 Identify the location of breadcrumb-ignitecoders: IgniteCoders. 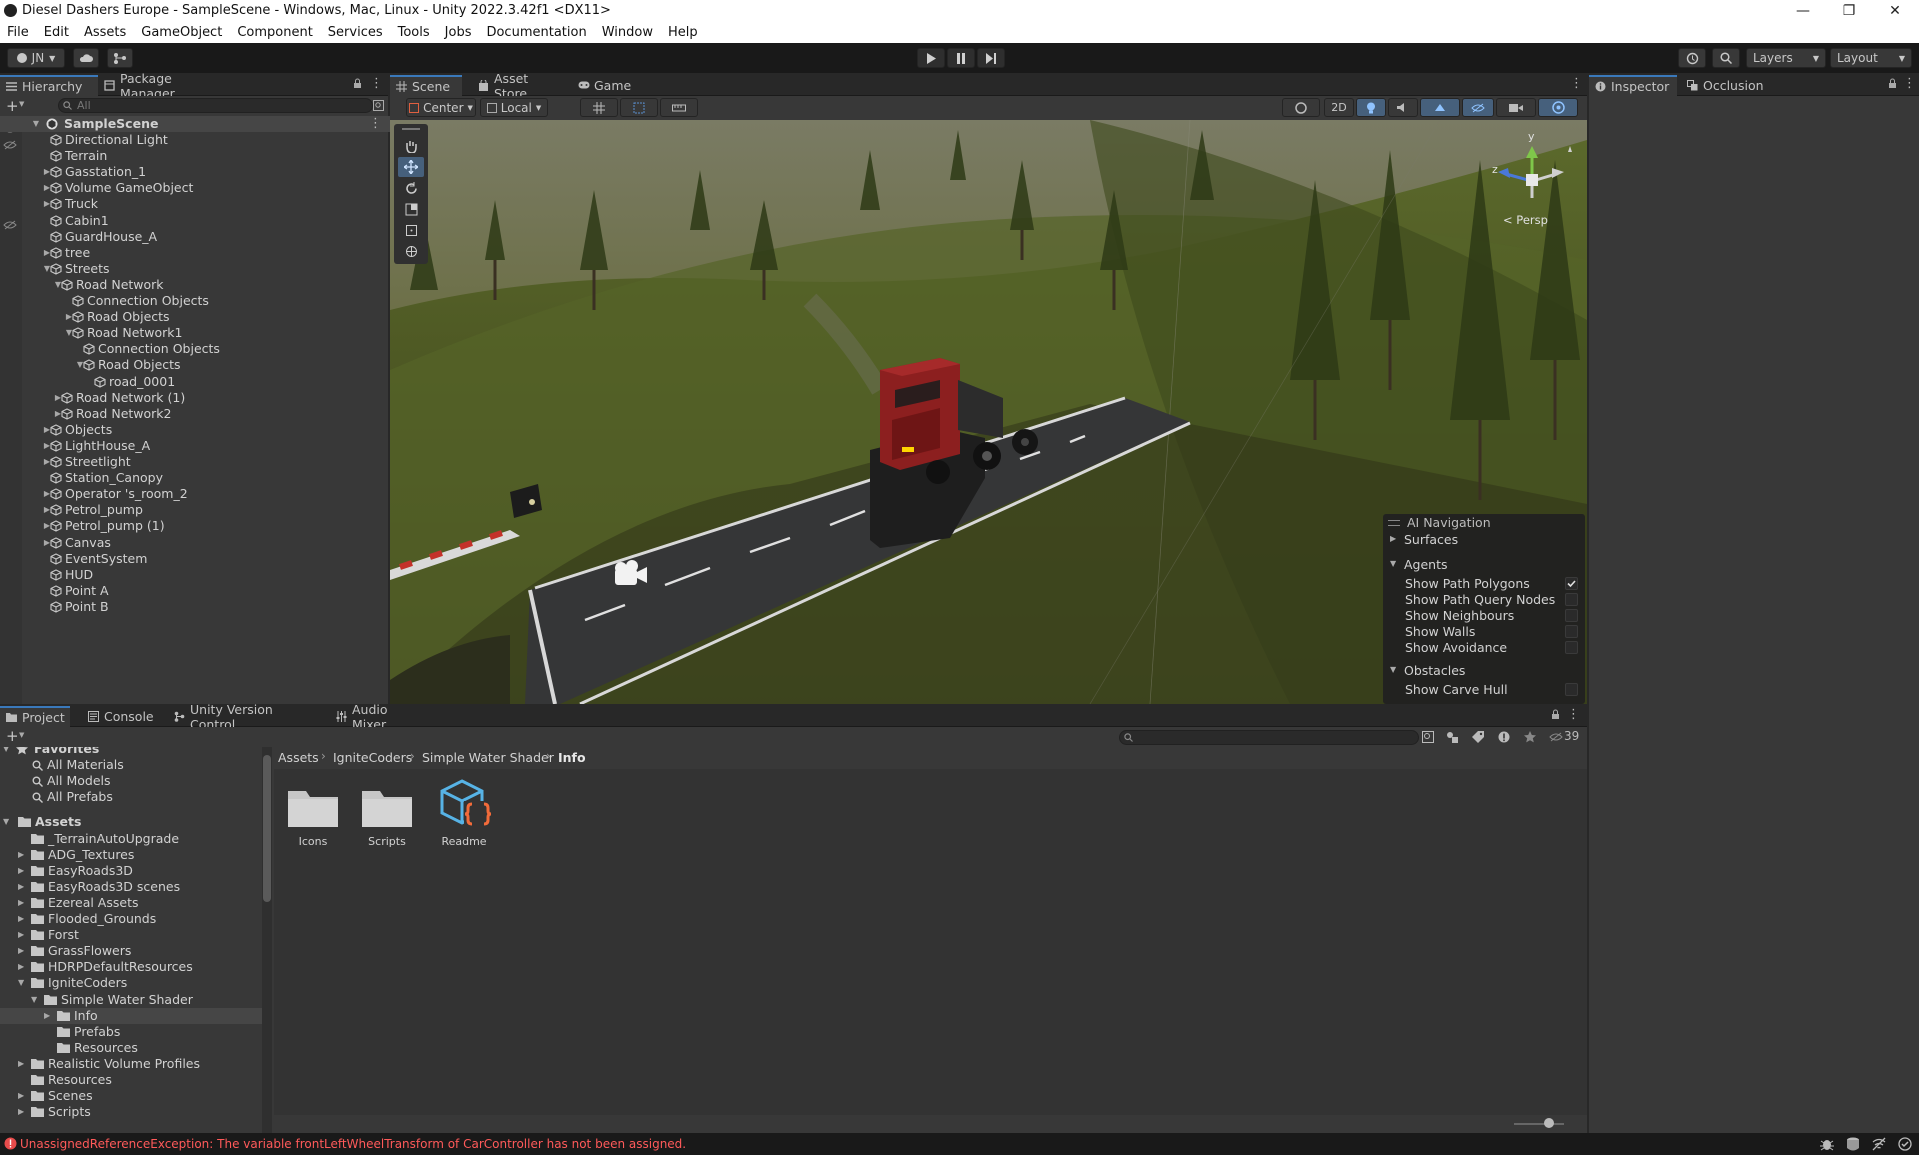
(372, 757).